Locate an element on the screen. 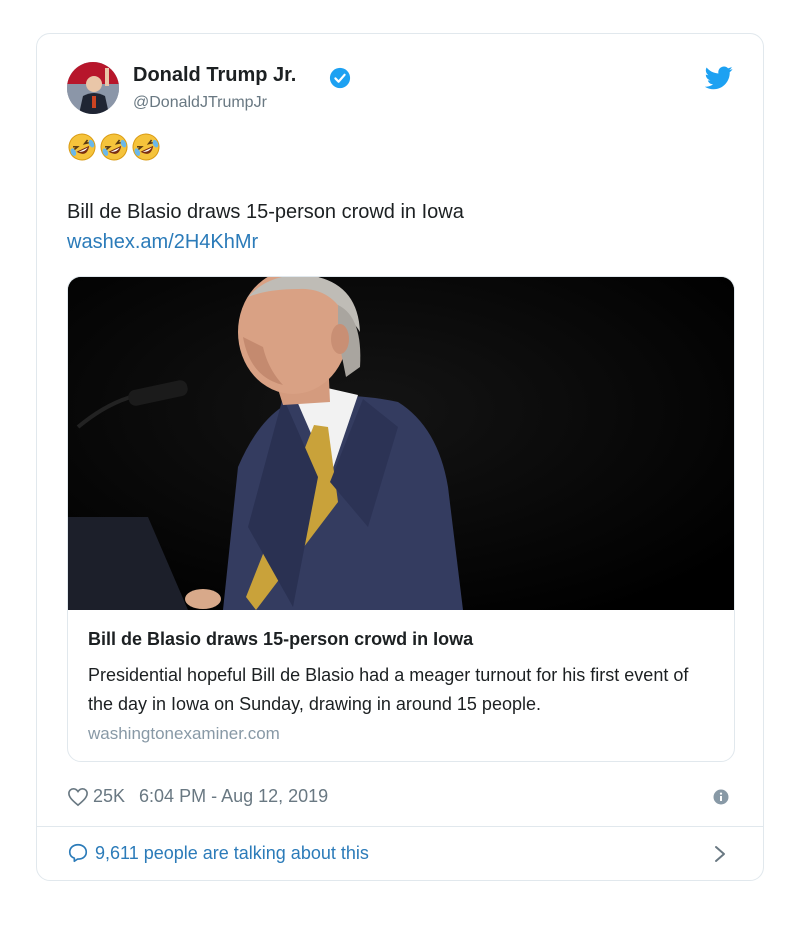  tweet-link: washex.am/2H4KhMr is located at coordinates (162, 242).